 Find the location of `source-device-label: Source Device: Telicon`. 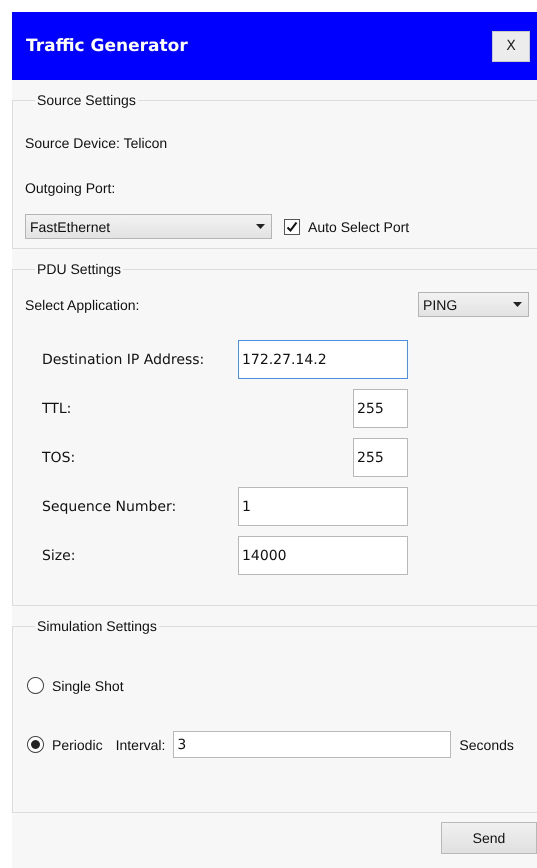

source-device-label: Source Device: Telicon is located at coordinates (96, 143).